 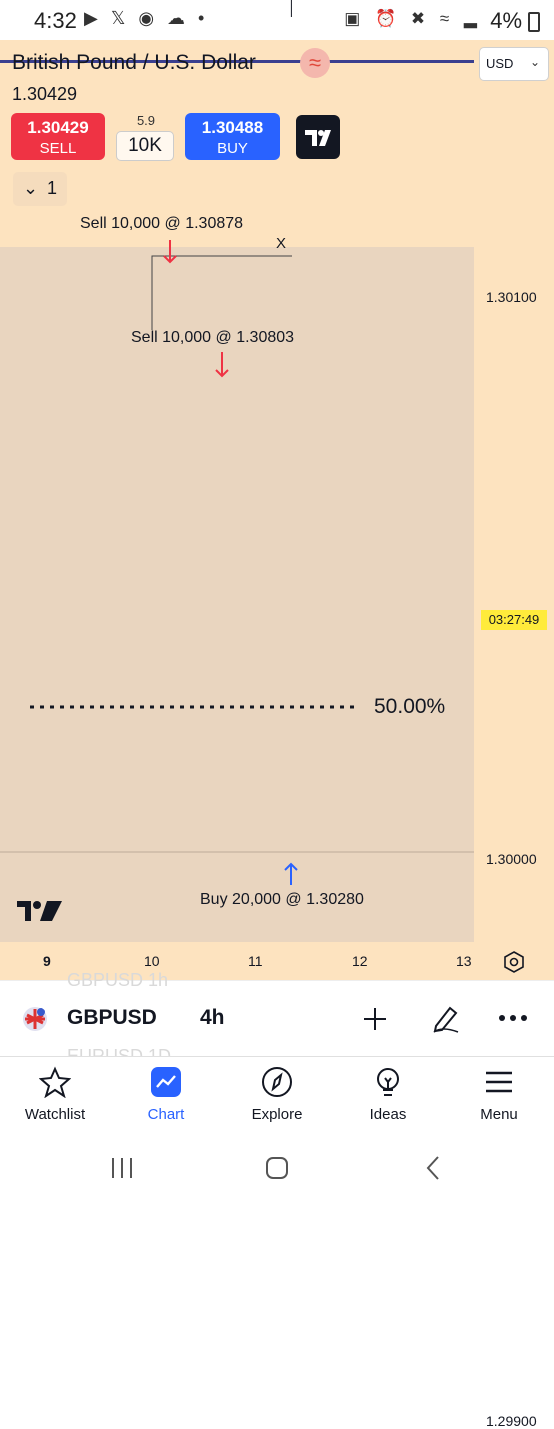 What do you see at coordinates (55, 1114) in the screenshot?
I see `nav-label: Watchlist` at bounding box center [55, 1114].